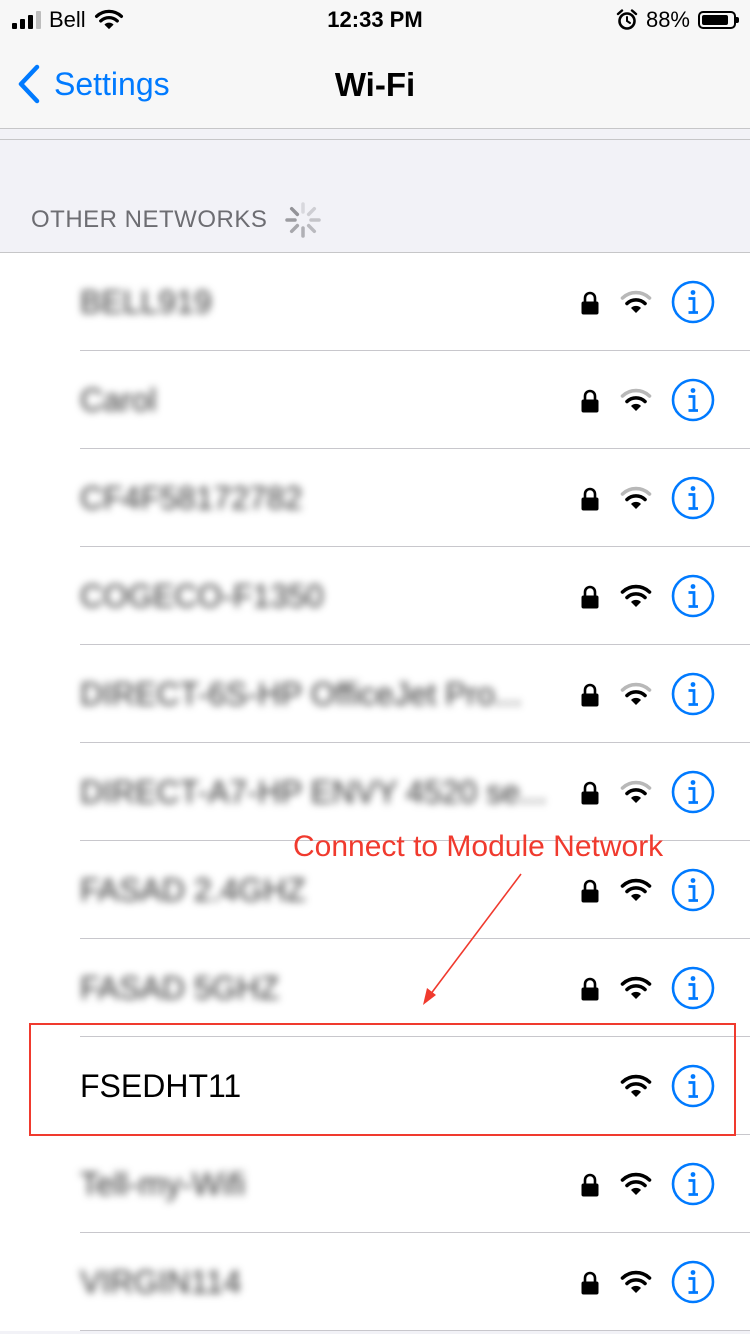 This screenshot has height=1334, width=750. Describe the element at coordinates (118, 400) in the screenshot. I see `network-name: Carol` at that location.